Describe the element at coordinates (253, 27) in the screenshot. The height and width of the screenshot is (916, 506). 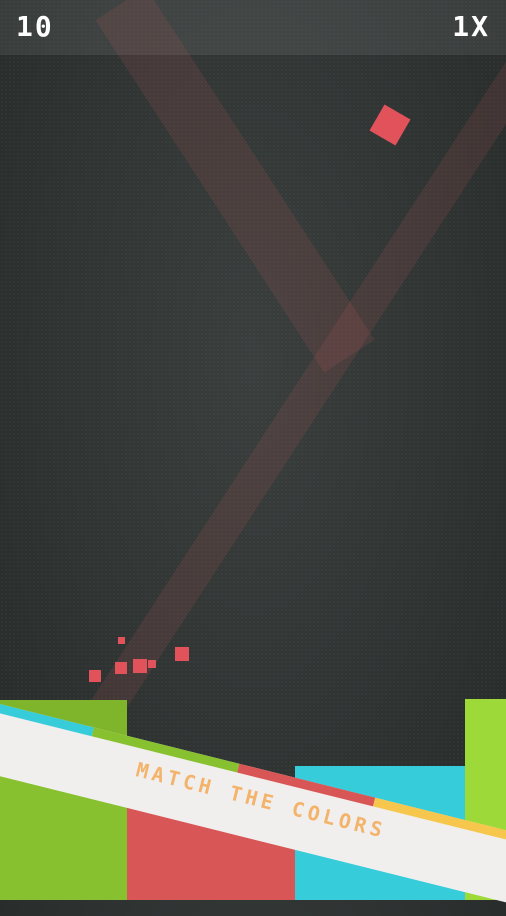
I see `hud-bar: 10 1X` at that location.